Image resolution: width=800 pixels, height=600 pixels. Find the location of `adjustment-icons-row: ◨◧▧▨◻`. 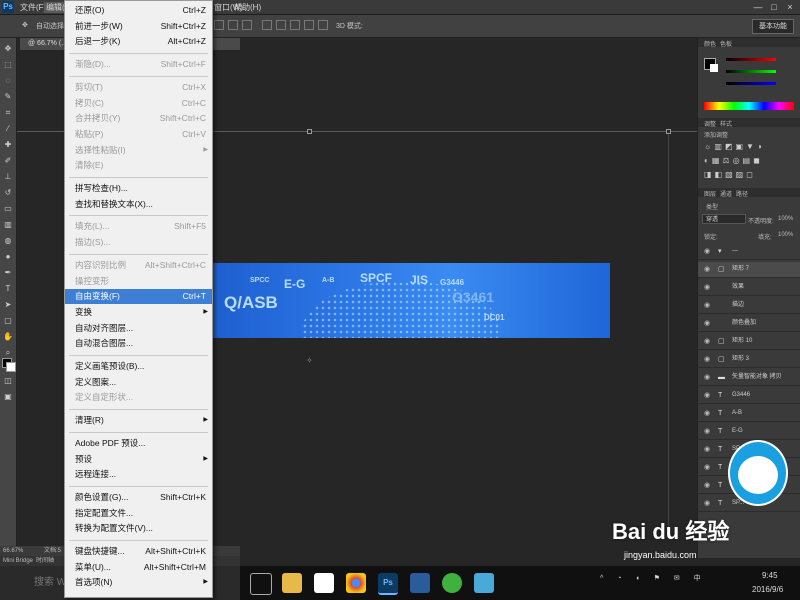

adjustment-icons-row: ◨◧▧▨◻ is located at coordinates (730, 174).